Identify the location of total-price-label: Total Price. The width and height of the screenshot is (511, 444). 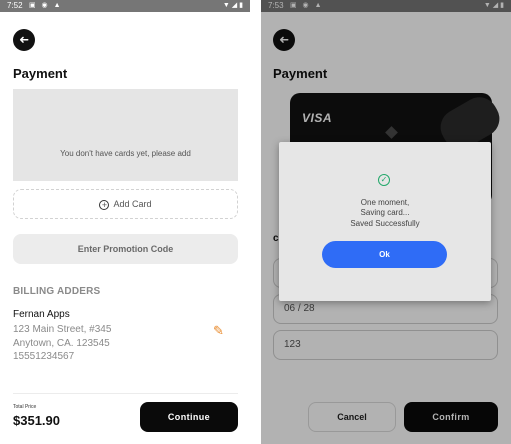
(25, 407).